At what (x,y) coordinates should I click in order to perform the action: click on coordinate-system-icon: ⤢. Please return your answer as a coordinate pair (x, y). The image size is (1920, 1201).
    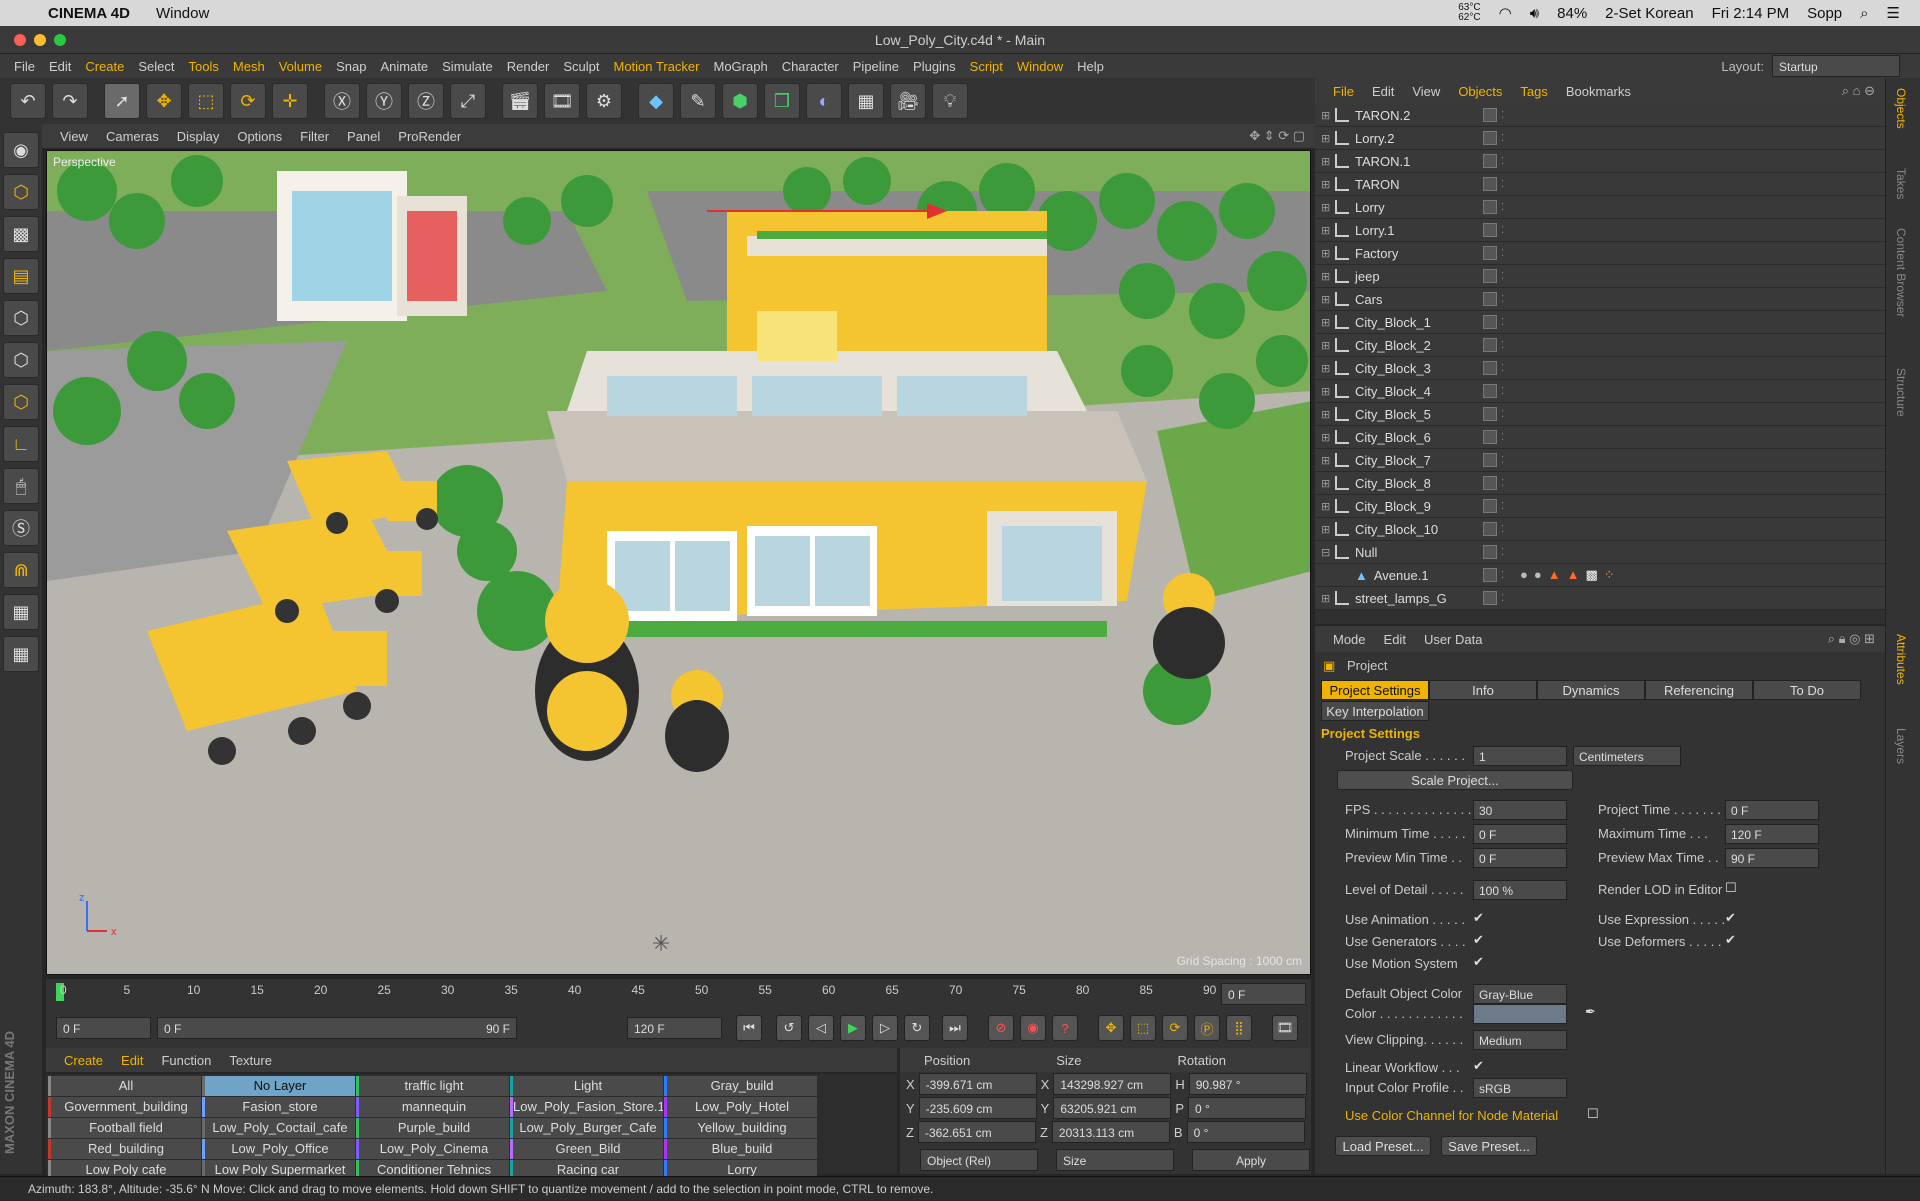
    Looking at the image, I should click on (468, 101).